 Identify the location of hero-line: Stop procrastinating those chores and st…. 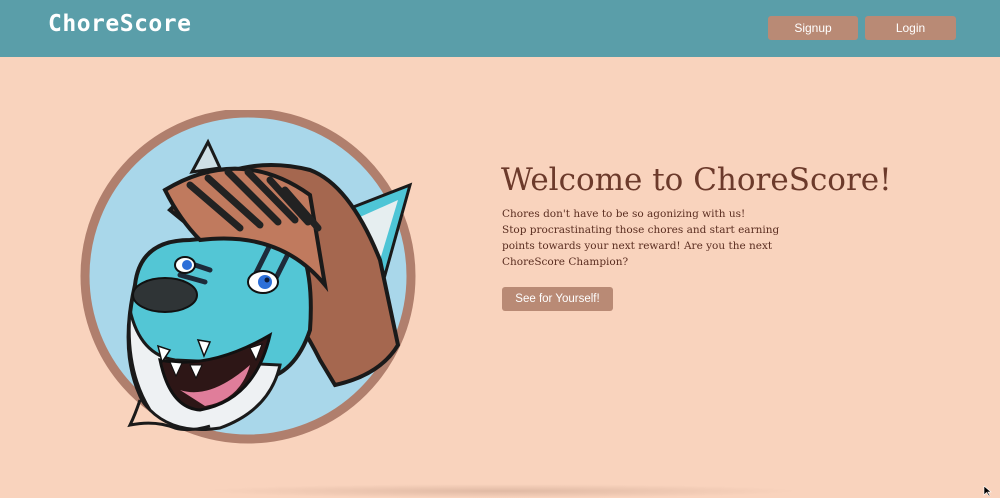
(641, 230).